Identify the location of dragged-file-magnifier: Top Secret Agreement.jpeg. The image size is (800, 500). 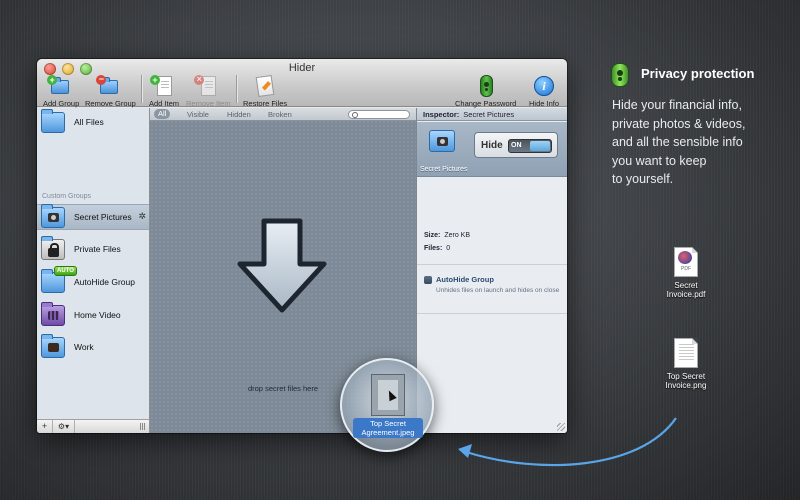
(387, 405).